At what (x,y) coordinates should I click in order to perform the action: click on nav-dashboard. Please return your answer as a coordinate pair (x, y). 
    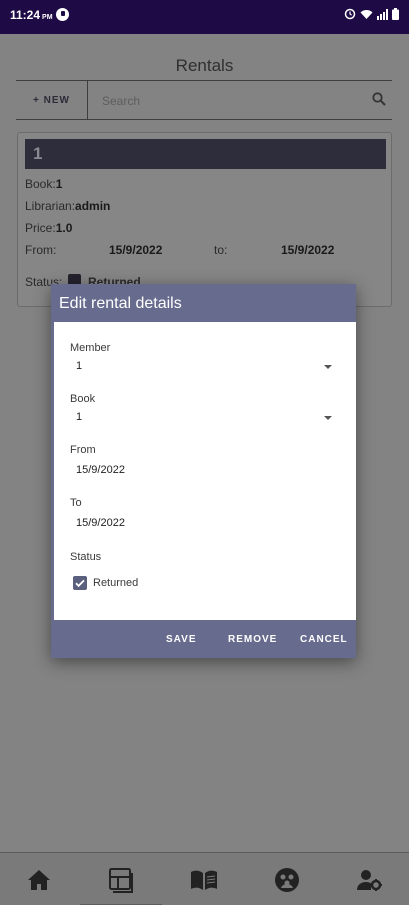
    Looking at the image, I should click on (121, 880).